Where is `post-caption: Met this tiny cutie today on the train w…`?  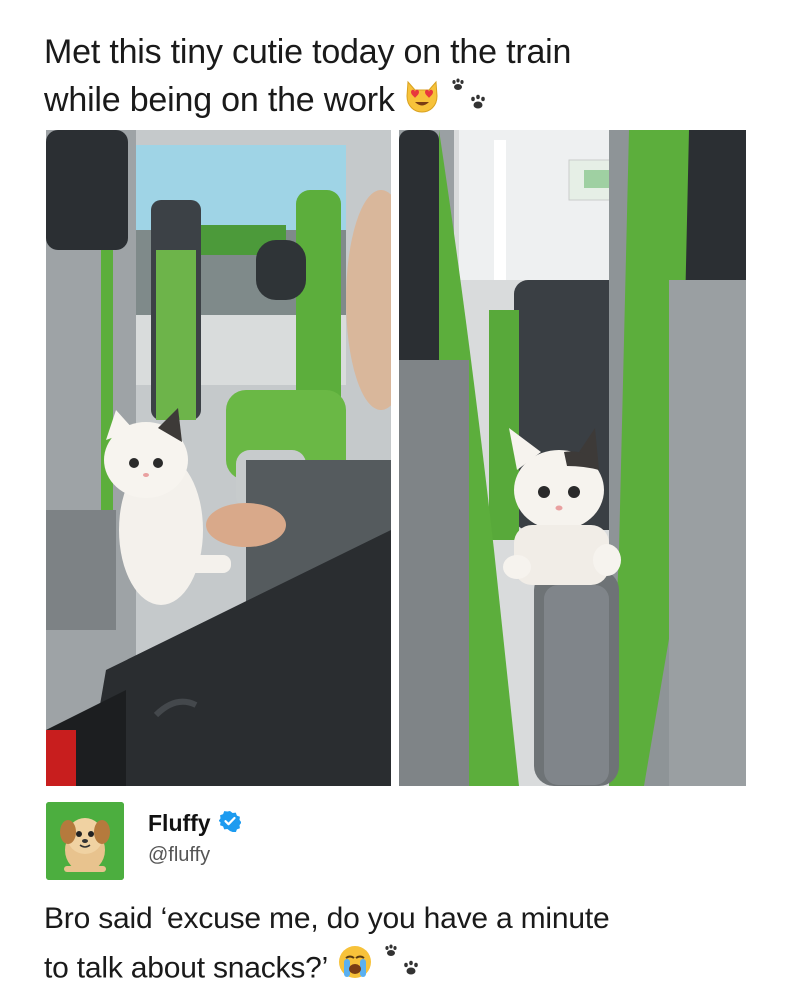
post-caption: Met this tiny cutie today on the train w… is located at coordinates (404, 77).